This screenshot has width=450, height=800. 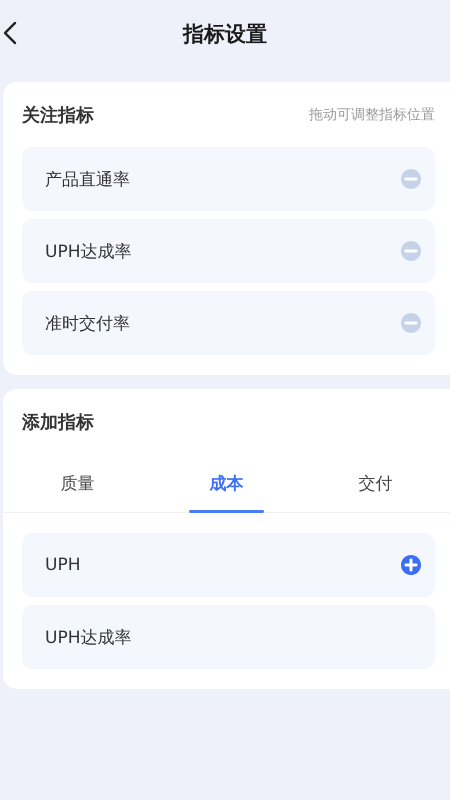 I want to click on metric-label: UPH, so click(x=62, y=565).